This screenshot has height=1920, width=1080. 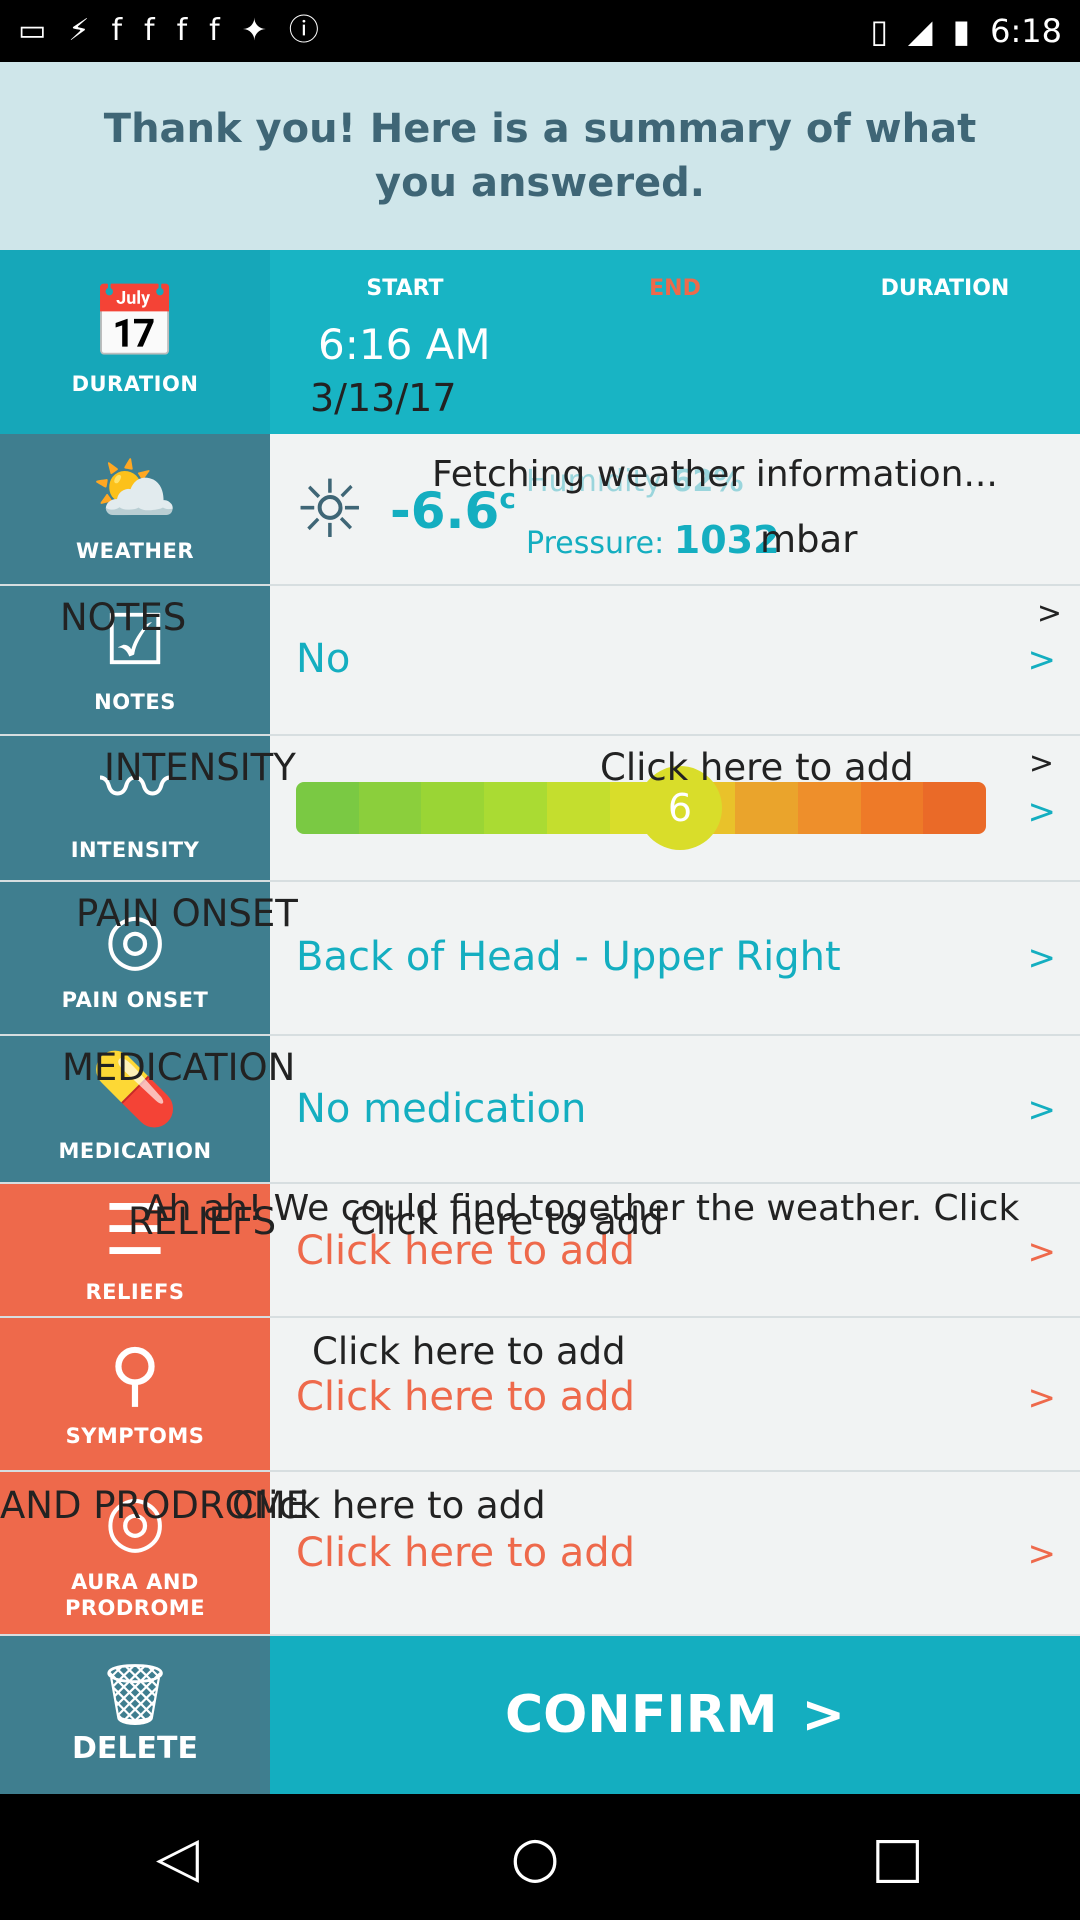 What do you see at coordinates (1042, 958) in the screenshot?
I see `pain-onset-chevron-icon: >` at bounding box center [1042, 958].